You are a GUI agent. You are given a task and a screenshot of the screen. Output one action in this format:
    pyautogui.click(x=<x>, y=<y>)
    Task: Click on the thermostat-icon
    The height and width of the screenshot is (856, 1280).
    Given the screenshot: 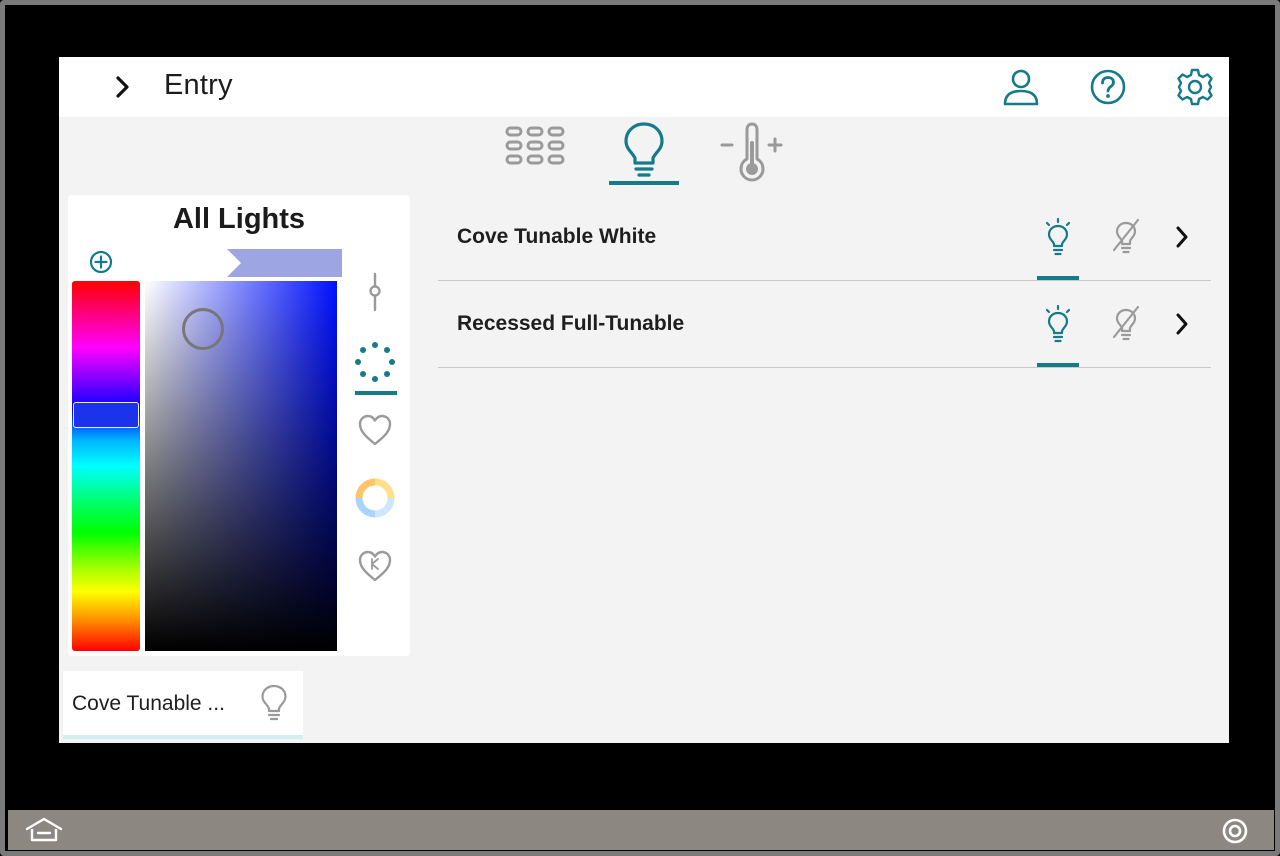 What is the action you would take?
    pyautogui.click(x=753, y=154)
    